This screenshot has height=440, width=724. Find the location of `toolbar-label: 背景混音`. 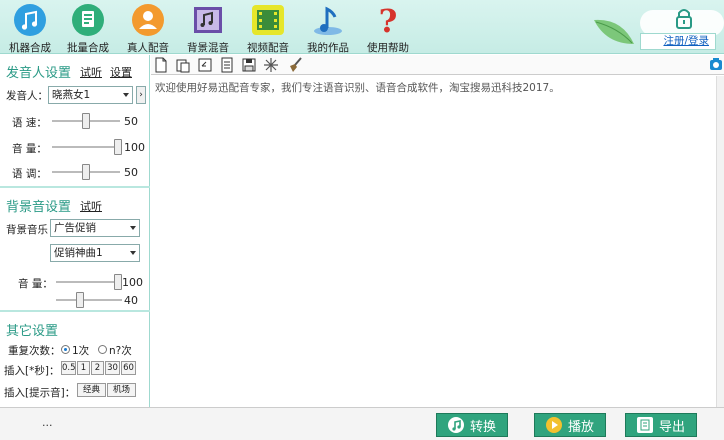

toolbar-label: 背景混音 is located at coordinates (208, 48).